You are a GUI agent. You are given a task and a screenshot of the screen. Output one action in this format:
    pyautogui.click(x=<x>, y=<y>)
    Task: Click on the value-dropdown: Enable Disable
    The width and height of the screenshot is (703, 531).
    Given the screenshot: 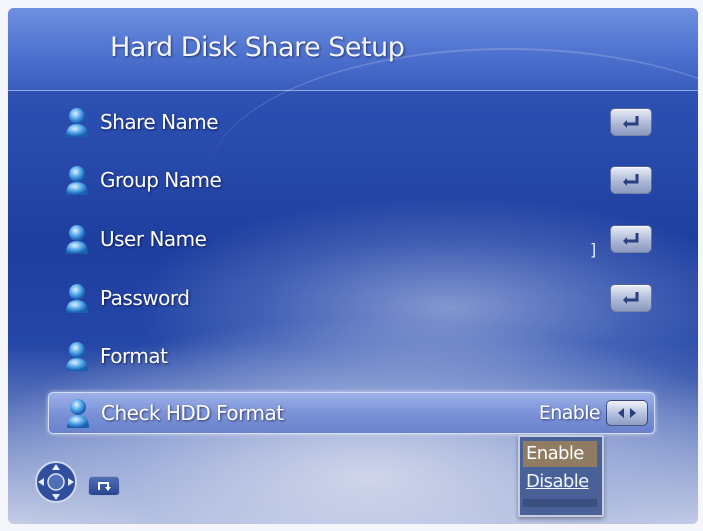 What is the action you would take?
    pyautogui.click(x=561, y=476)
    